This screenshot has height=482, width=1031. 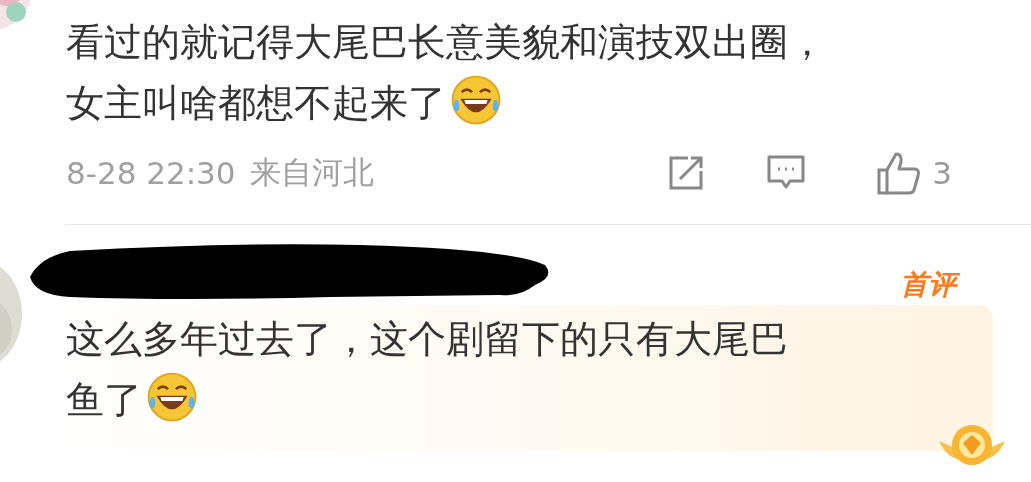 What do you see at coordinates (930, 285) in the screenshot?
I see `first-comment-label: 首评` at bounding box center [930, 285].